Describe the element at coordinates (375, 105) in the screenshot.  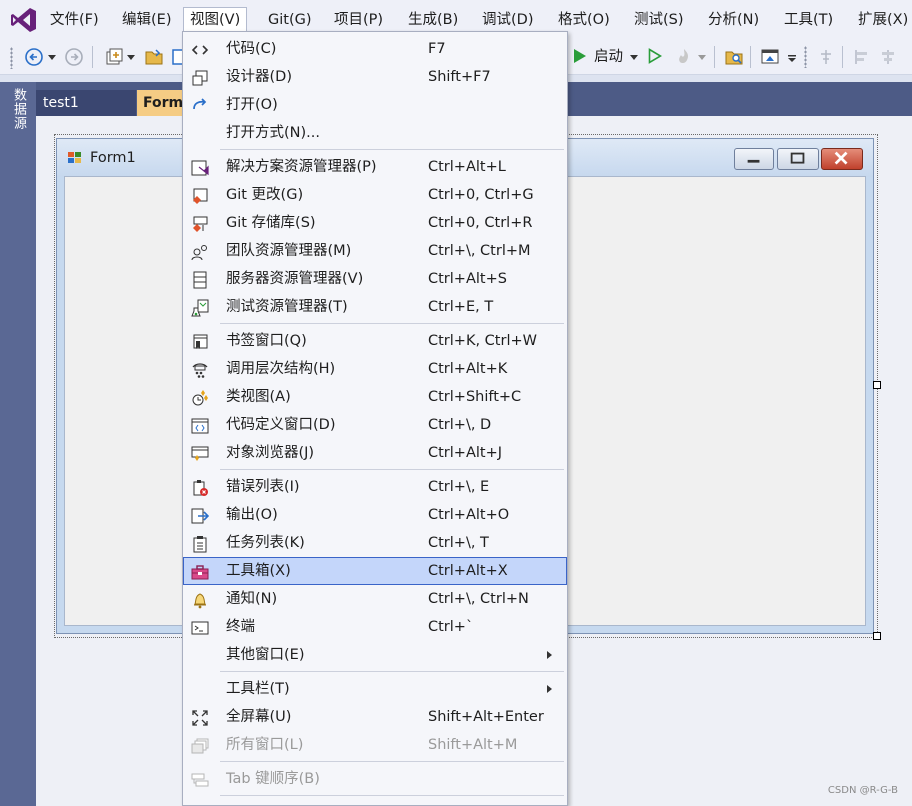
I see `menu-item-open: 打开(O)` at that location.